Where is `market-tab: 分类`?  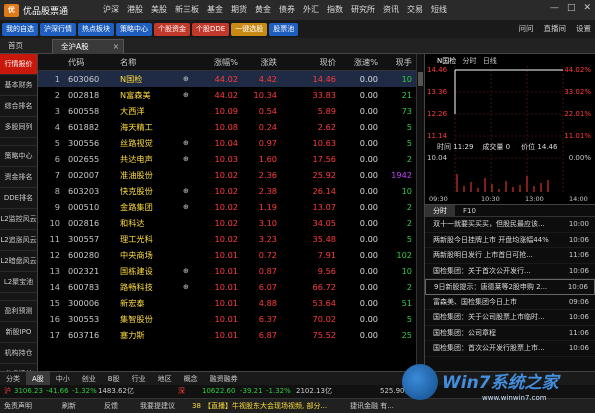 market-tab: 分类 is located at coordinates (13, 379).